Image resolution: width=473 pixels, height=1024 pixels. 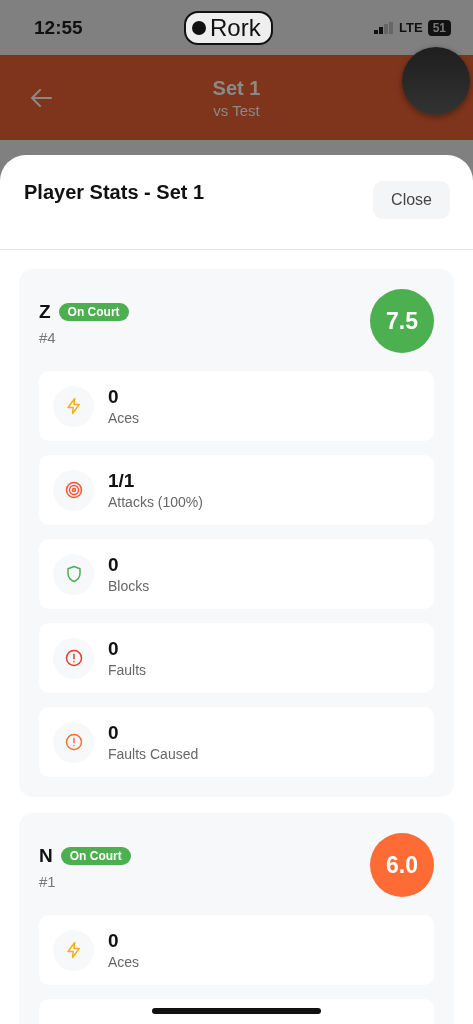 What do you see at coordinates (48, 337) in the screenshot?
I see `player-number: #4` at bounding box center [48, 337].